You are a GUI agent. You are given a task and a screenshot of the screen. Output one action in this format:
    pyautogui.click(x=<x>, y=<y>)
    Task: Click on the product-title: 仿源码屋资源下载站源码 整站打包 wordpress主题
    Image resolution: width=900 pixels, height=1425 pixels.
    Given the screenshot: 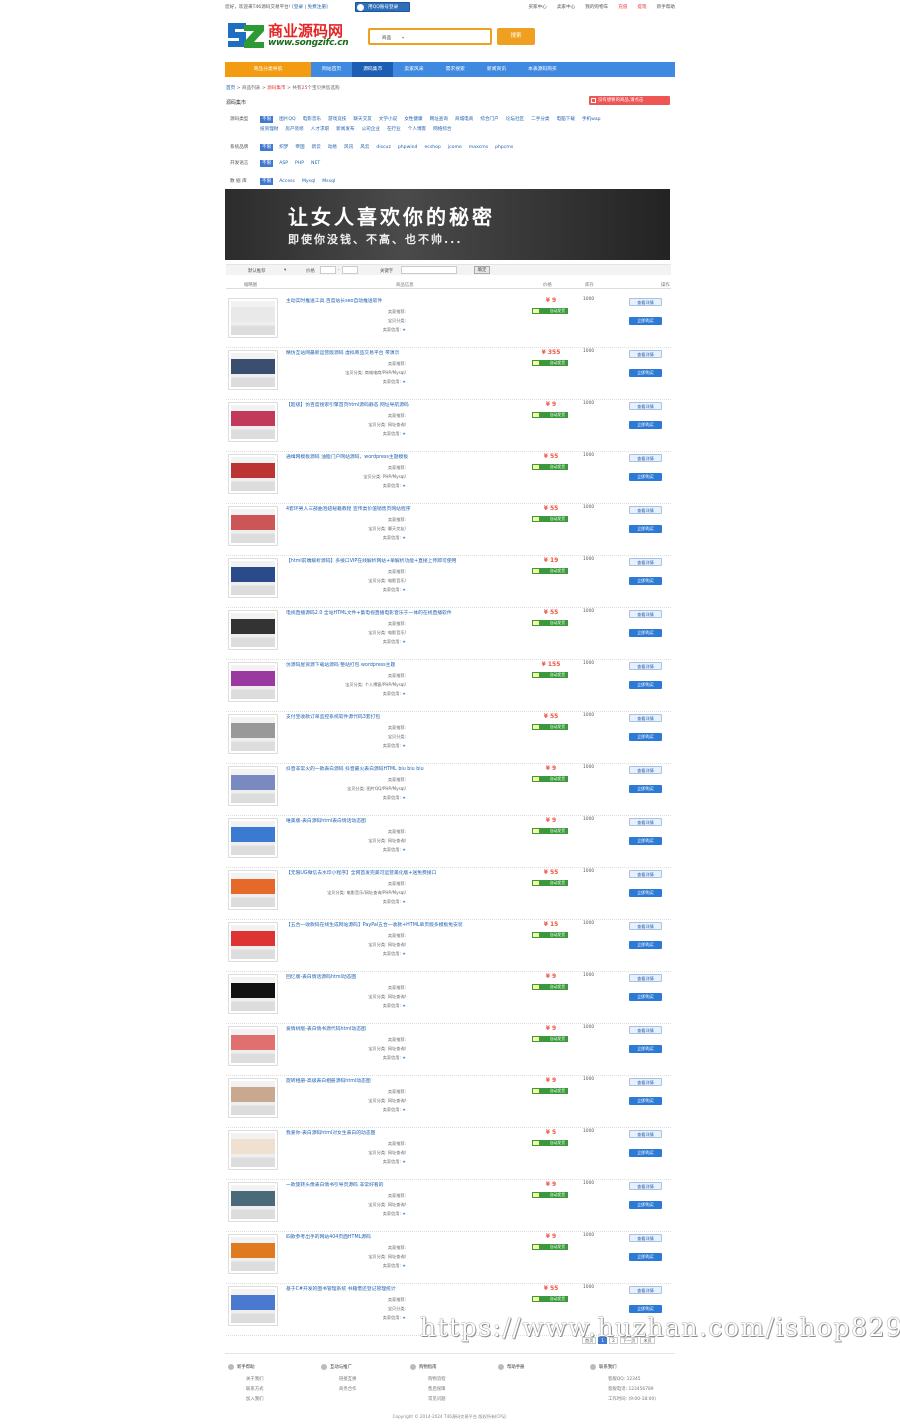 What is the action you would take?
    pyautogui.click(x=340, y=664)
    